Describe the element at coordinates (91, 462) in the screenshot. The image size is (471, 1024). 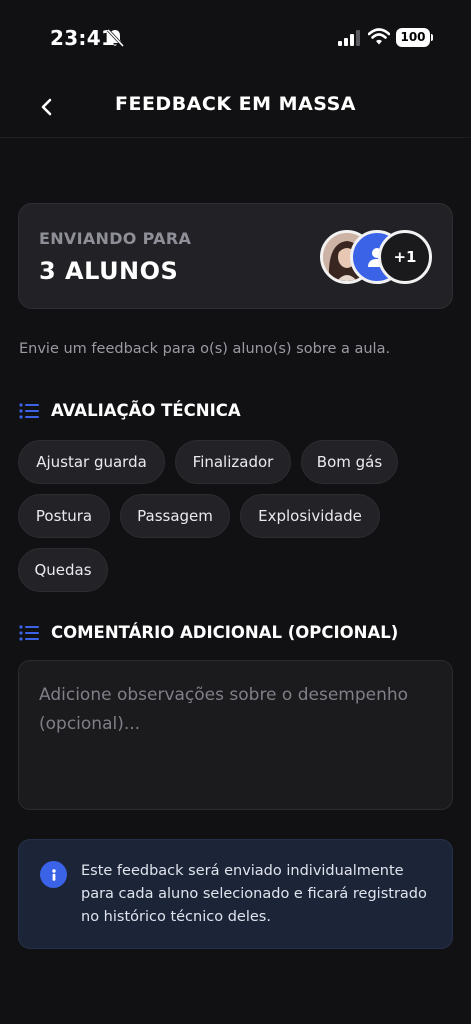
I see `chip-ajustar-guarda: Ajustar guarda` at that location.